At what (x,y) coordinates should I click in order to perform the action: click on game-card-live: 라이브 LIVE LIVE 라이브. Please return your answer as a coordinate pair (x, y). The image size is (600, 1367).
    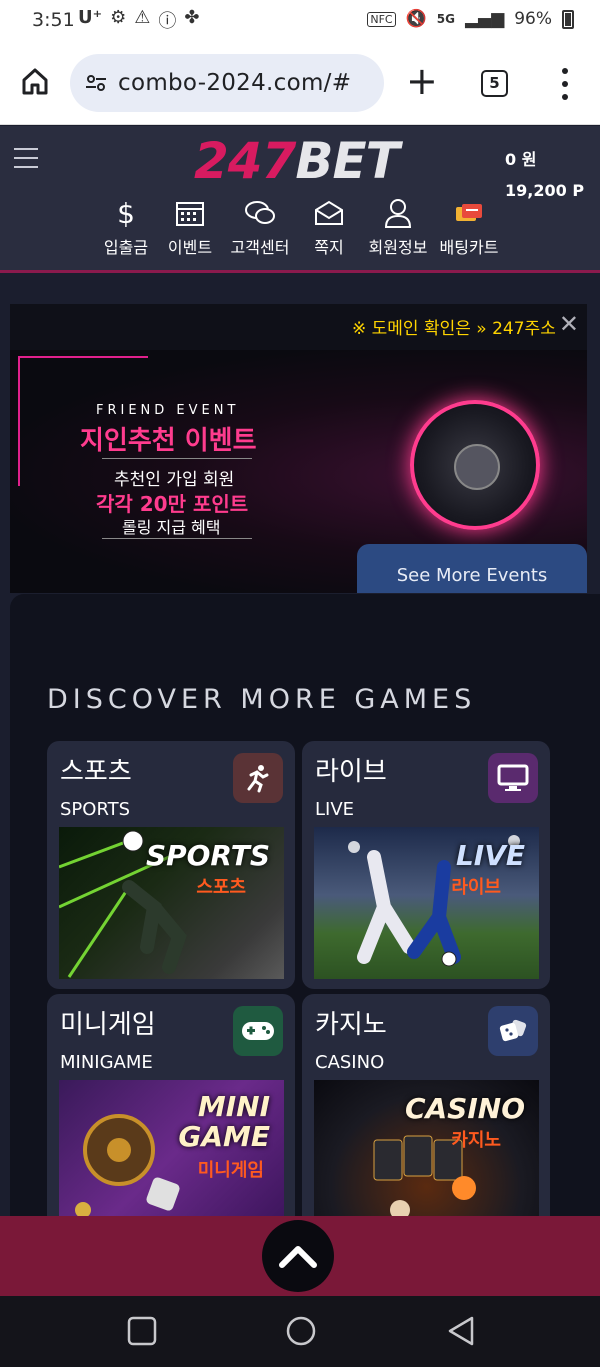
    Looking at the image, I should click on (426, 865).